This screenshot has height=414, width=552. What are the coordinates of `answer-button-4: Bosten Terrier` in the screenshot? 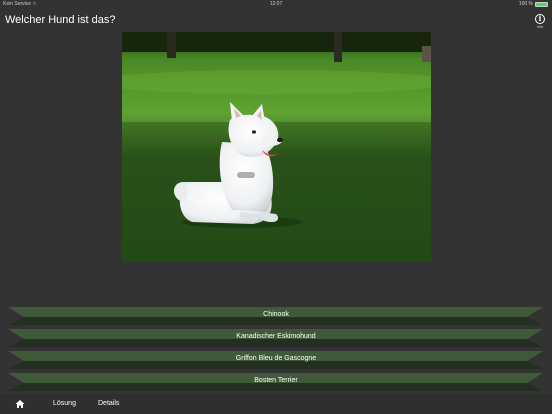 It's located at (276, 381).